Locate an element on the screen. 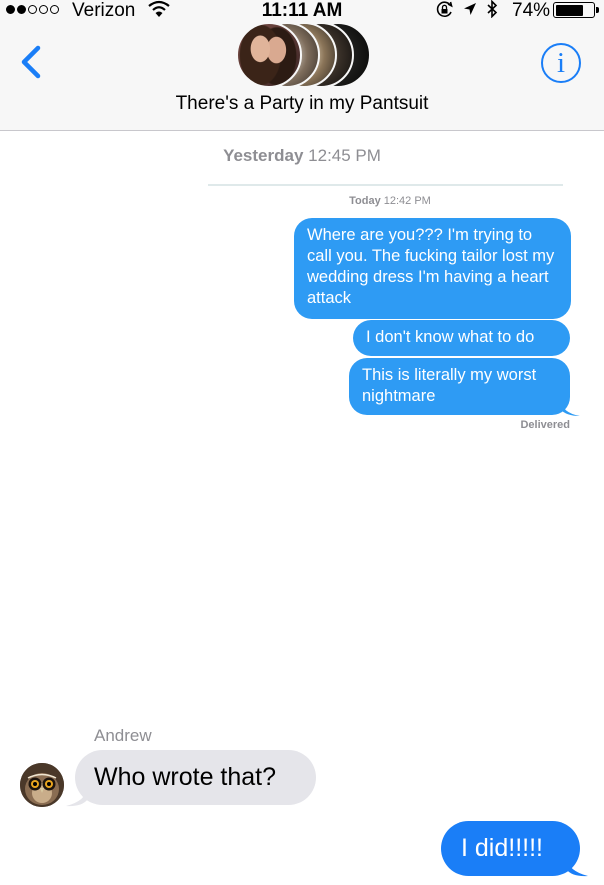 Image resolution: width=604 pixels, height=885 pixels. bubble-tail is located at coordinates (570, 407).